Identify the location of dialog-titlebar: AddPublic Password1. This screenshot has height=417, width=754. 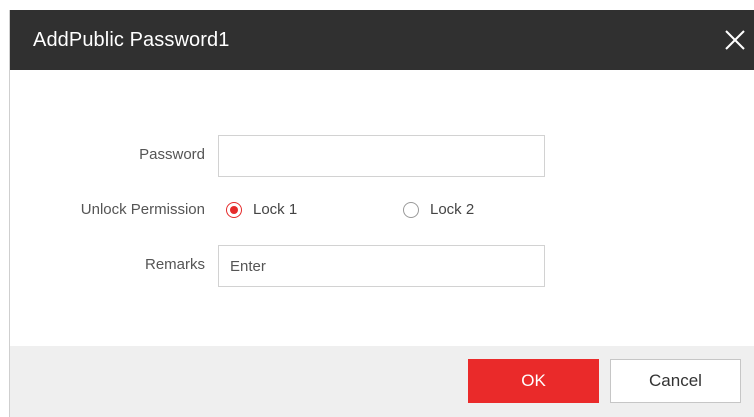
(382, 40).